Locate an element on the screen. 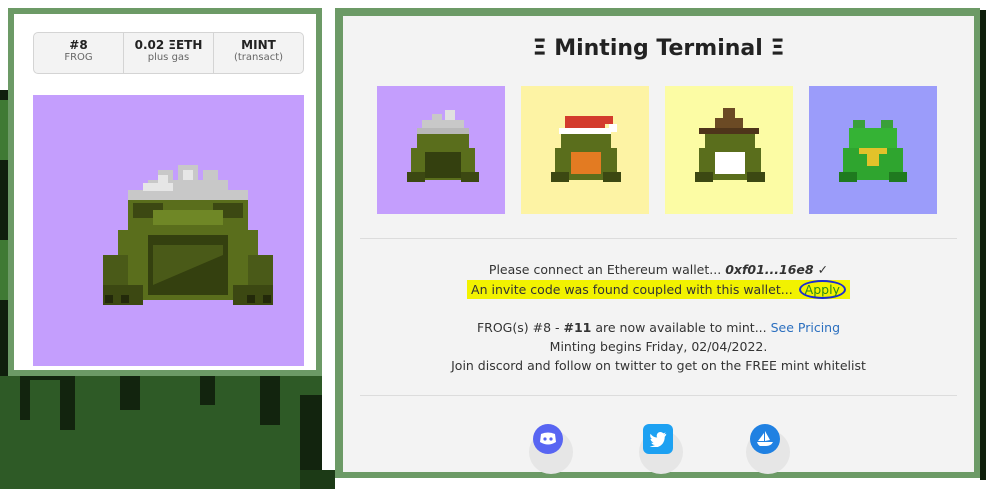  frog-grey-hat-thumbnail is located at coordinates (443, 146).